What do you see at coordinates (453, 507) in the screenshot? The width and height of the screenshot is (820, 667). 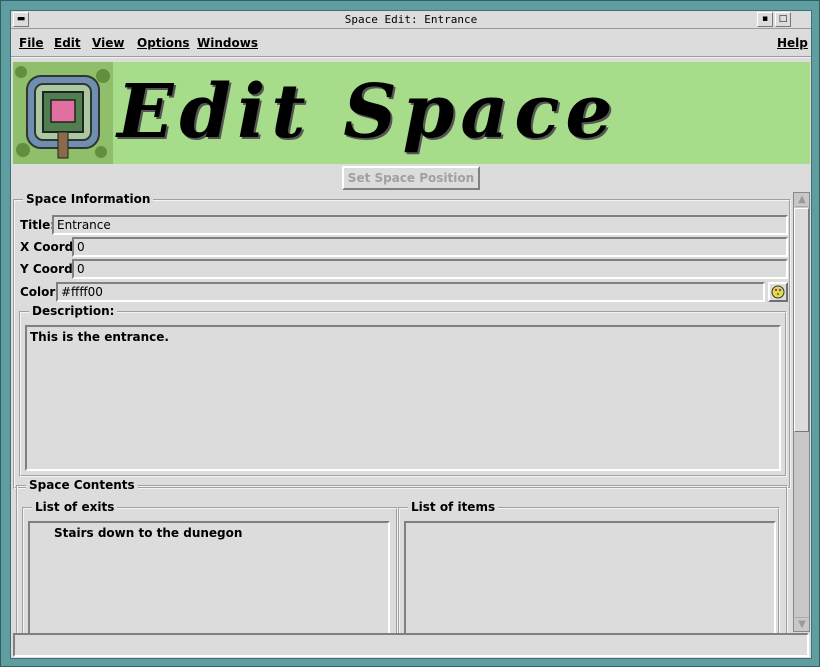 I see `items-label: List of items` at bounding box center [453, 507].